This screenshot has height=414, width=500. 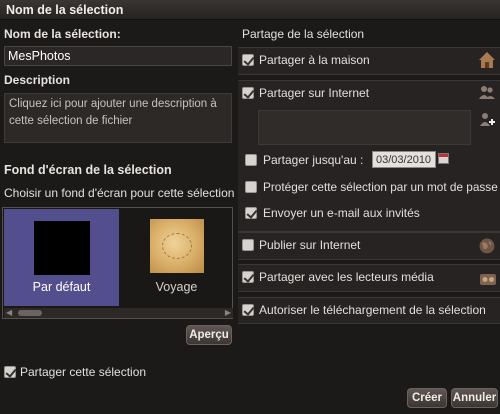 What do you see at coordinates (487, 92) in the screenshot?
I see `people-icon` at bounding box center [487, 92].